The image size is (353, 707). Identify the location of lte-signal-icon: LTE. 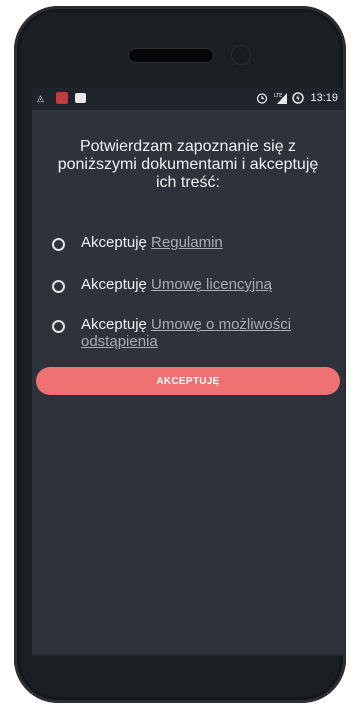
(281, 98).